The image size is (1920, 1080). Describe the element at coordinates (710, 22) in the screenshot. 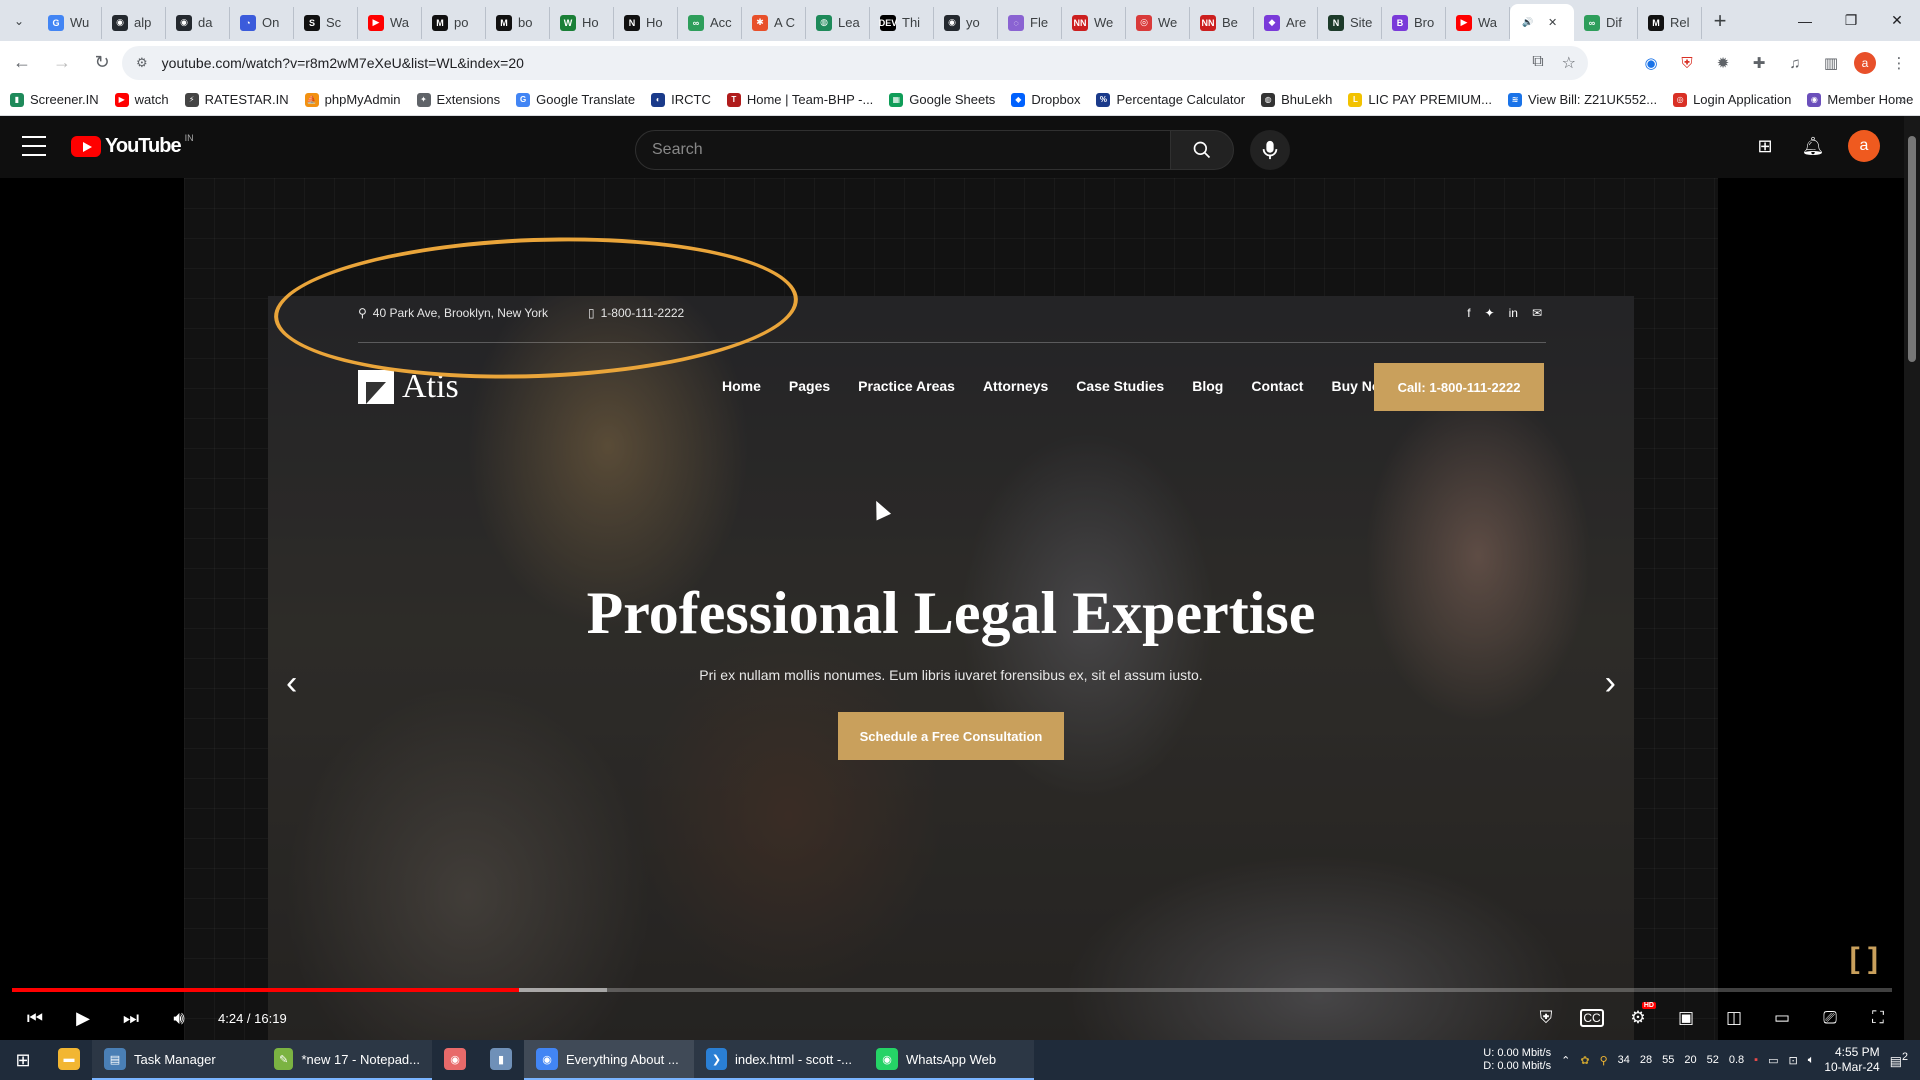

I see `browser-tab: ∞ Acc` at that location.